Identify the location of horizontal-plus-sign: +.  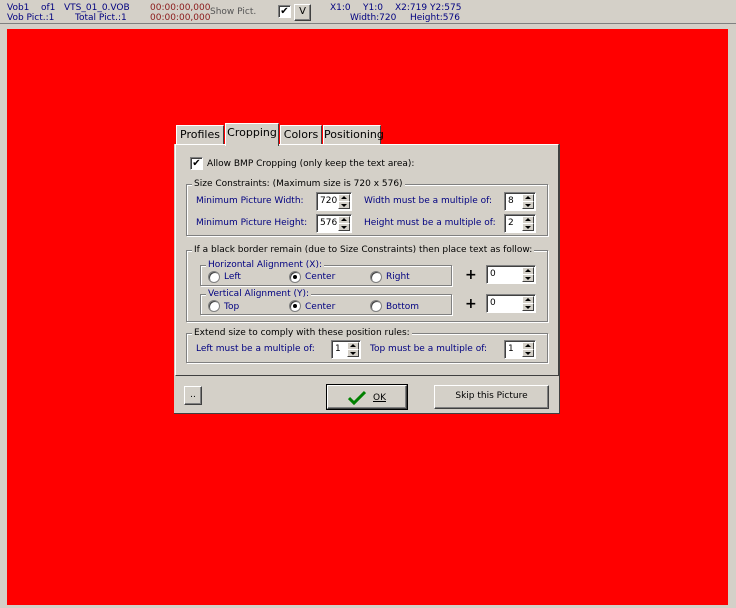
(471, 275).